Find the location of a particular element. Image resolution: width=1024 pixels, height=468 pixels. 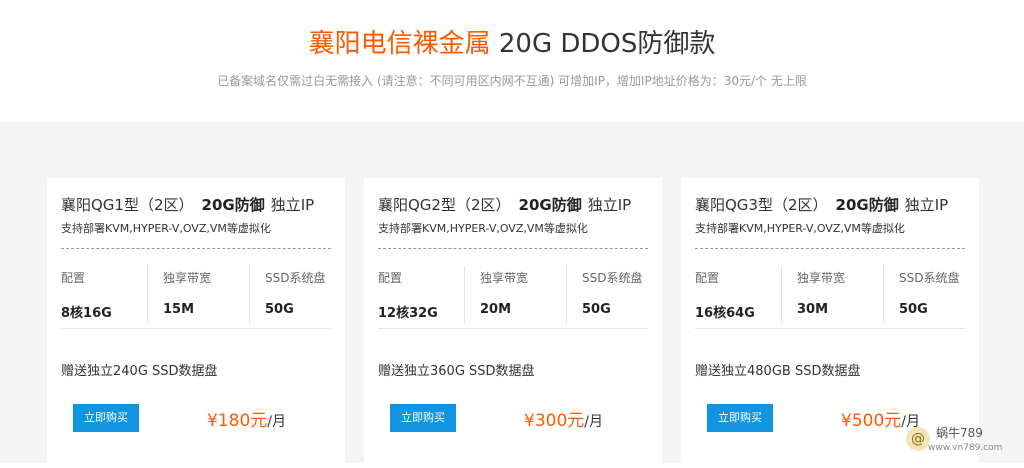

watermark: @ 蜗牛789 www.vn789.com is located at coordinates (961, 441).